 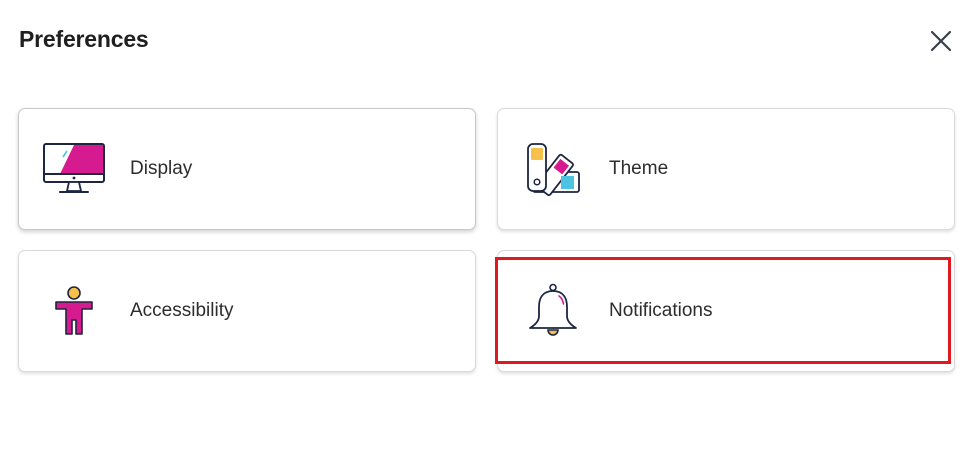 What do you see at coordinates (74, 169) in the screenshot?
I see `monitor-icon` at bounding box center [74, 169].